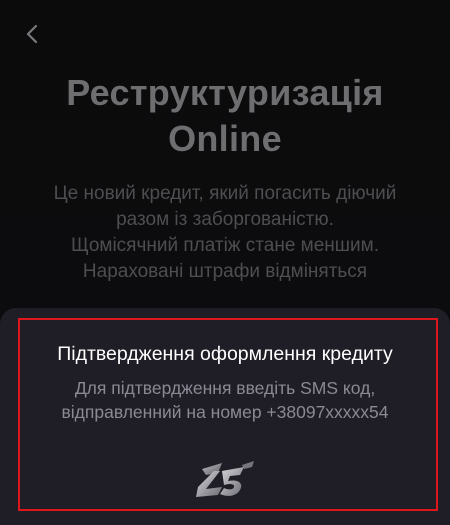 The image size is (450, 525). I want to click on confirmation-text-line-1: Для підтвердження введіть SMS код,, so click(225, 388).